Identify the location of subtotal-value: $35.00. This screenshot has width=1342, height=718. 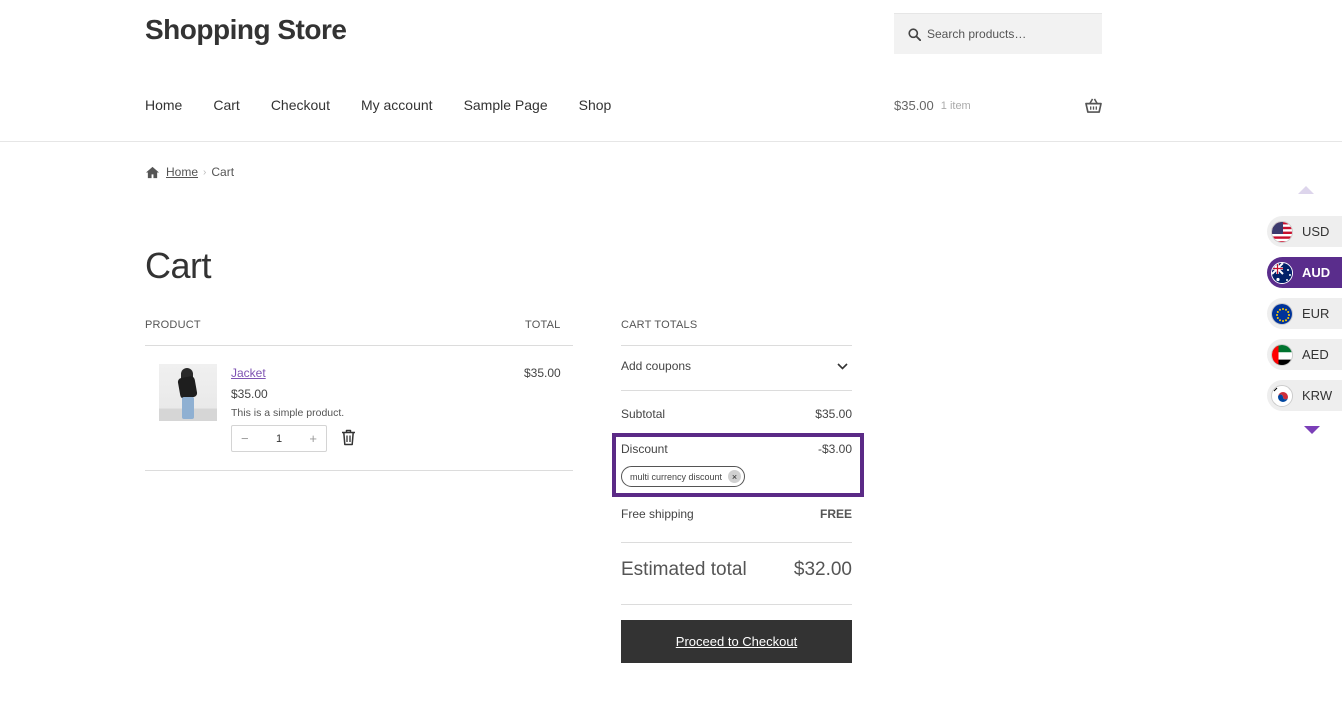
(833, 414).